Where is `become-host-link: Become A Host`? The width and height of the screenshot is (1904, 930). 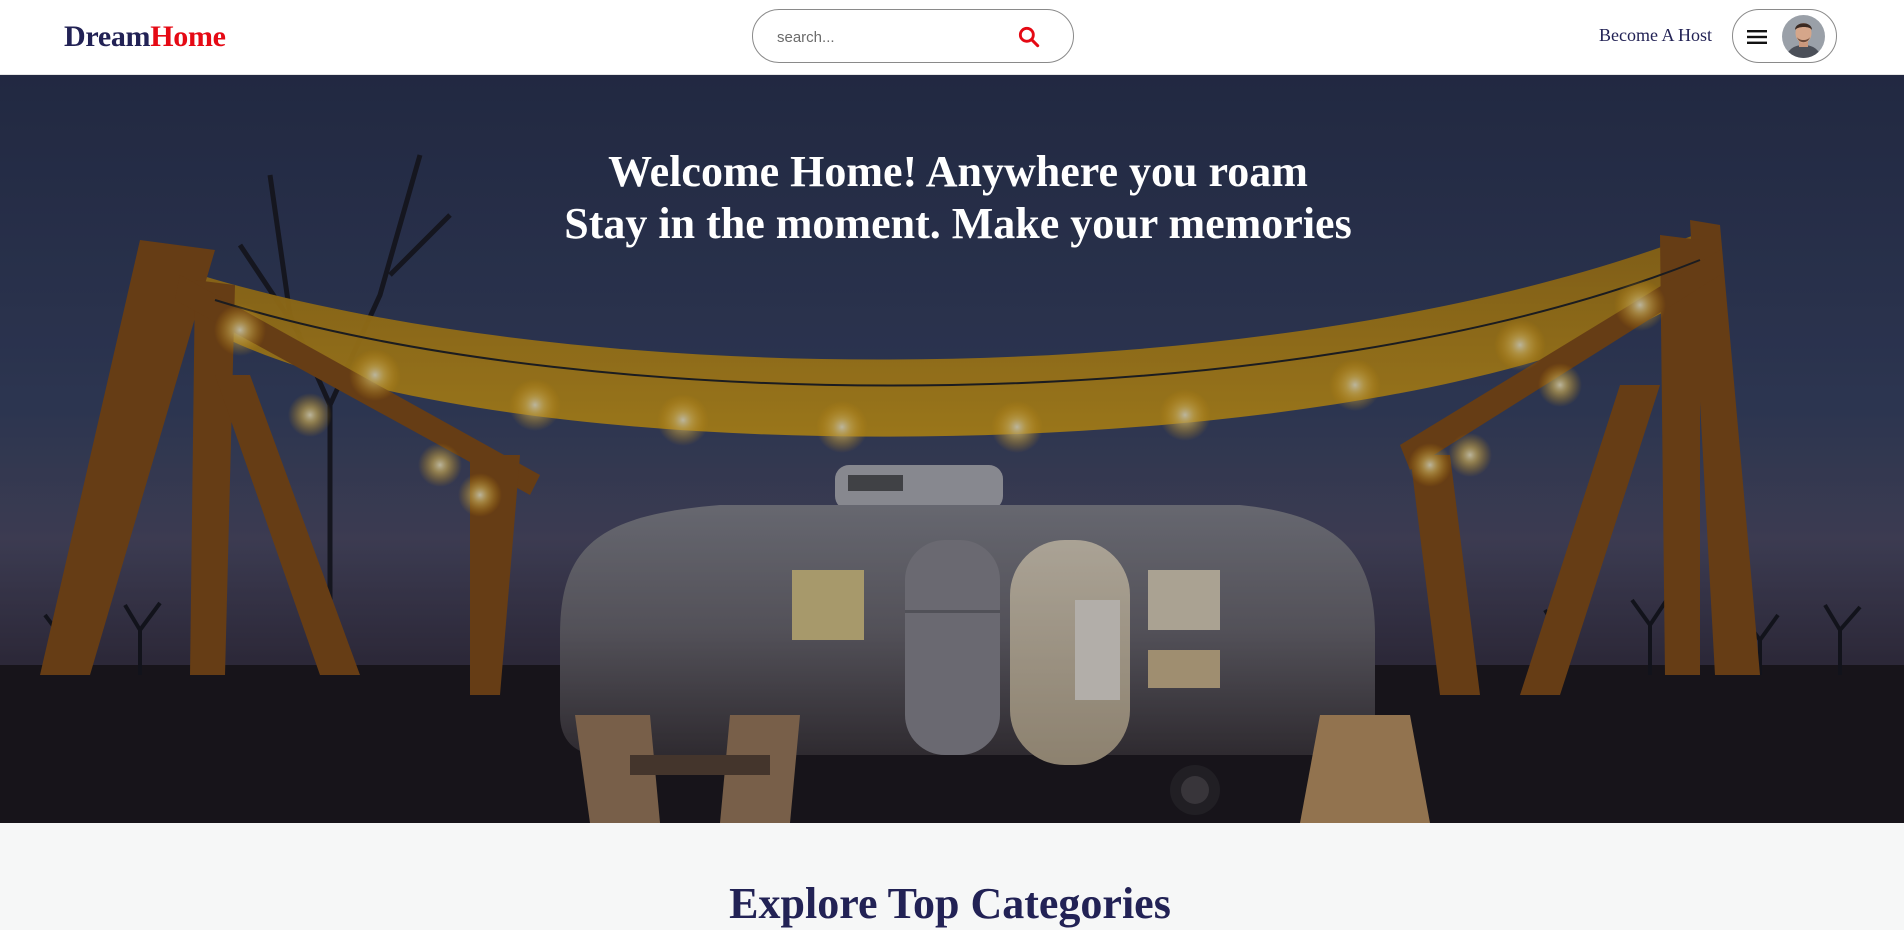
become-host-link: Become A Host is located at coordinates (1655, 35).